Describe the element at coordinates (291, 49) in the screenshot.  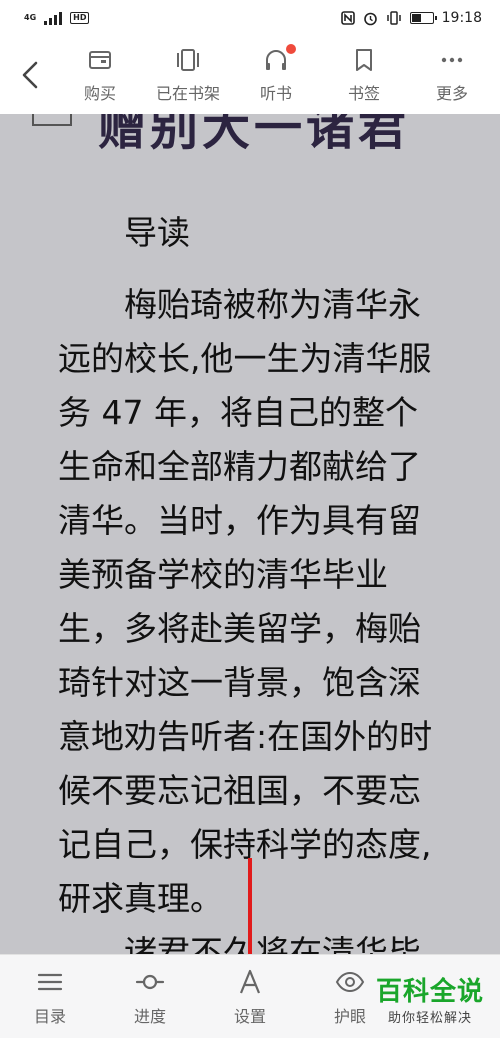
I see `listen-badge` at that location.